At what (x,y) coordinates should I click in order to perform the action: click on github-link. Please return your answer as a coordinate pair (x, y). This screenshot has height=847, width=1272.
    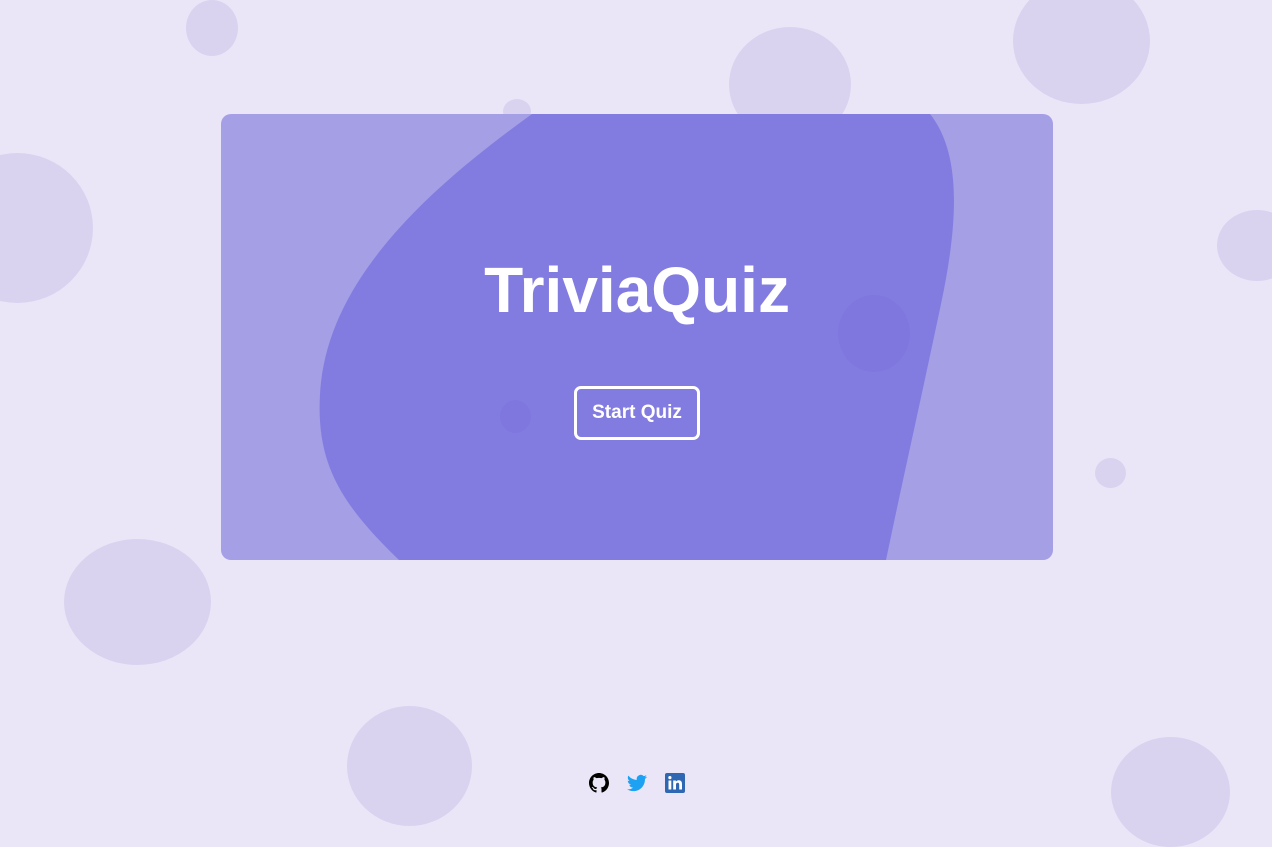
    Looking at the image, I should click on (599, 783).